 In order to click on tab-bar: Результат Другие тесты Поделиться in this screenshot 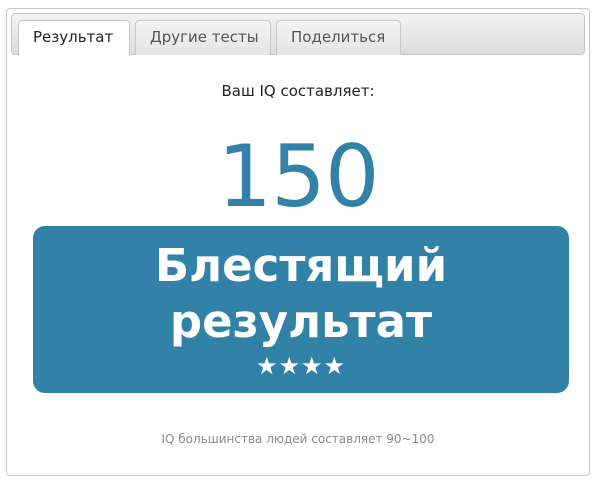, I will do `click(298, 34)`.